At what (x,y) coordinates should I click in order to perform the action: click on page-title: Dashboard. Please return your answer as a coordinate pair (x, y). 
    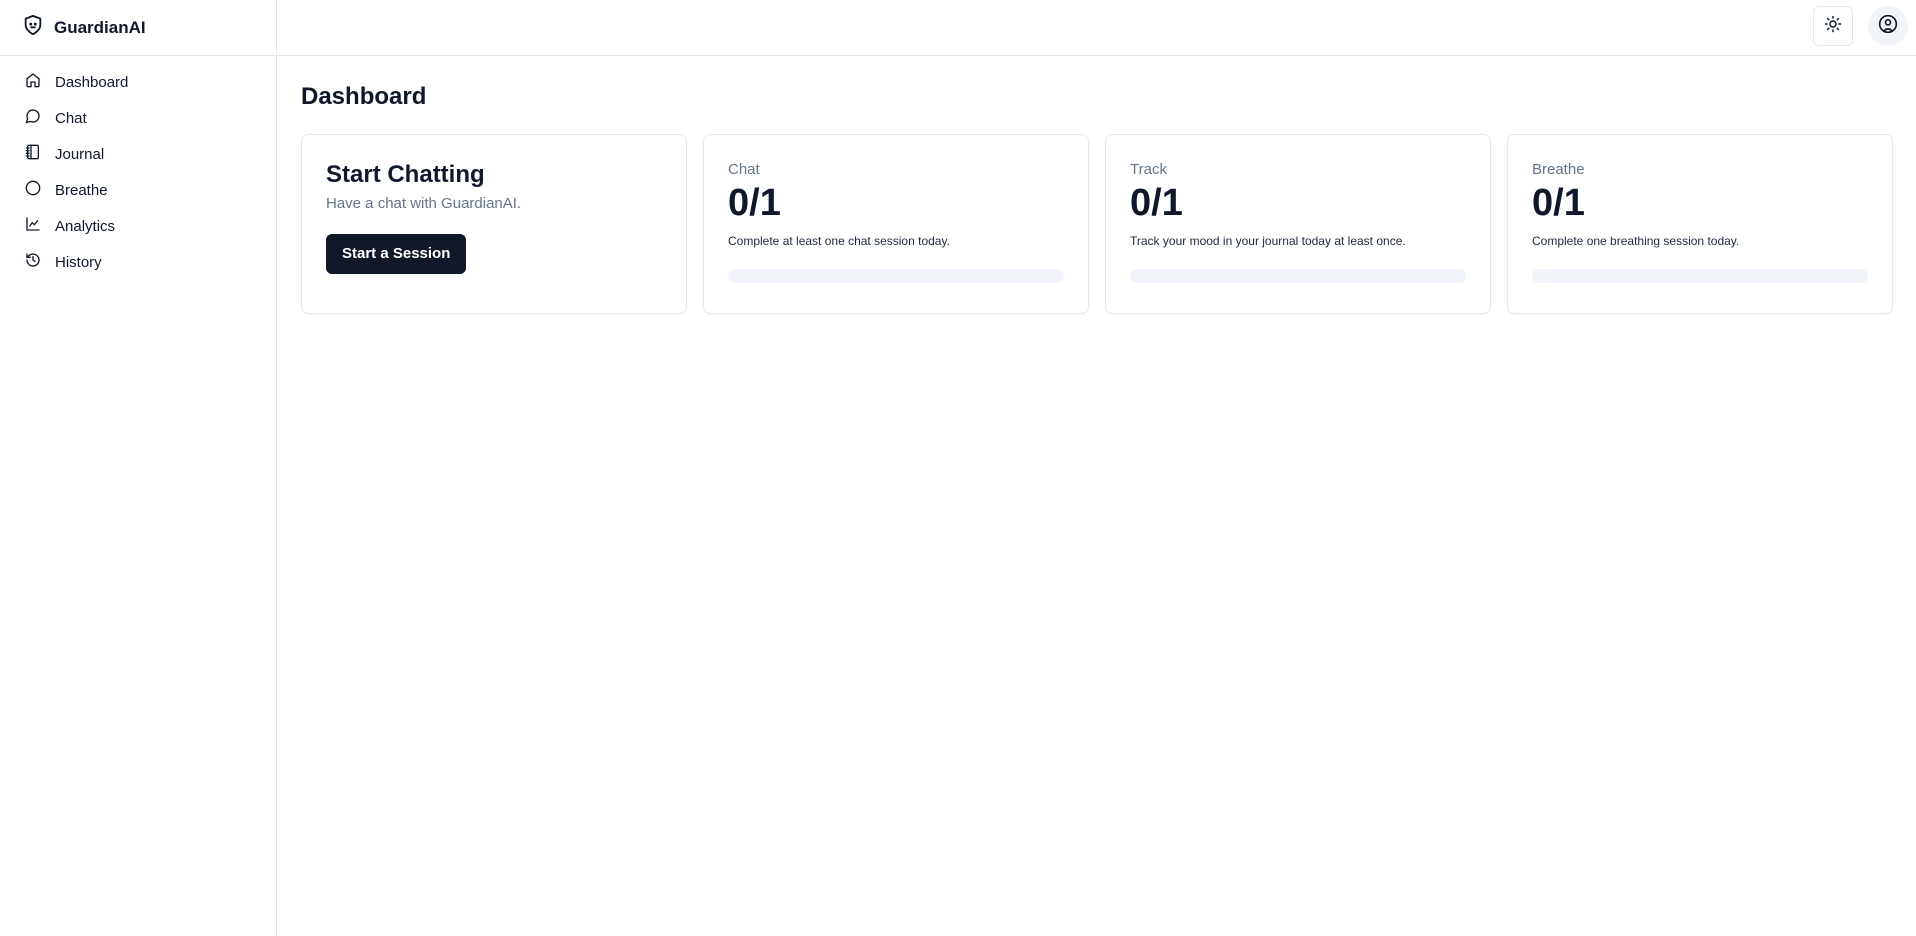
    Looking at the image, I should click on (364, 96).